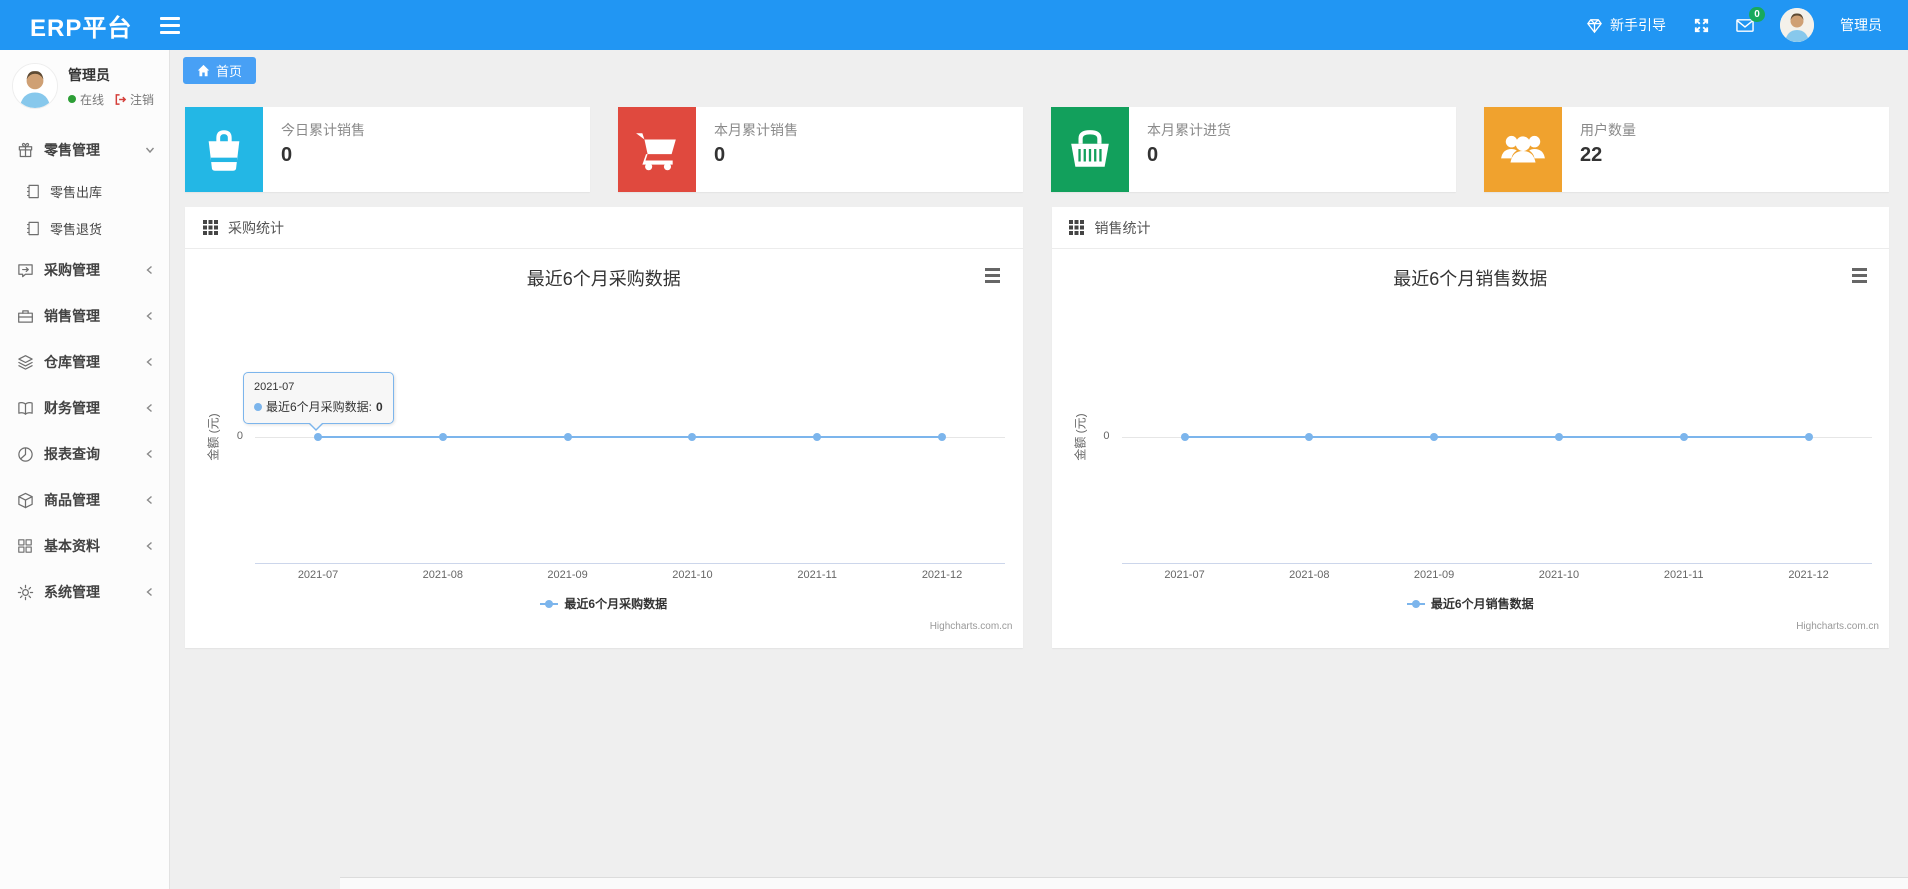  I want to click on logout-button: 注销, so click(134, 99).